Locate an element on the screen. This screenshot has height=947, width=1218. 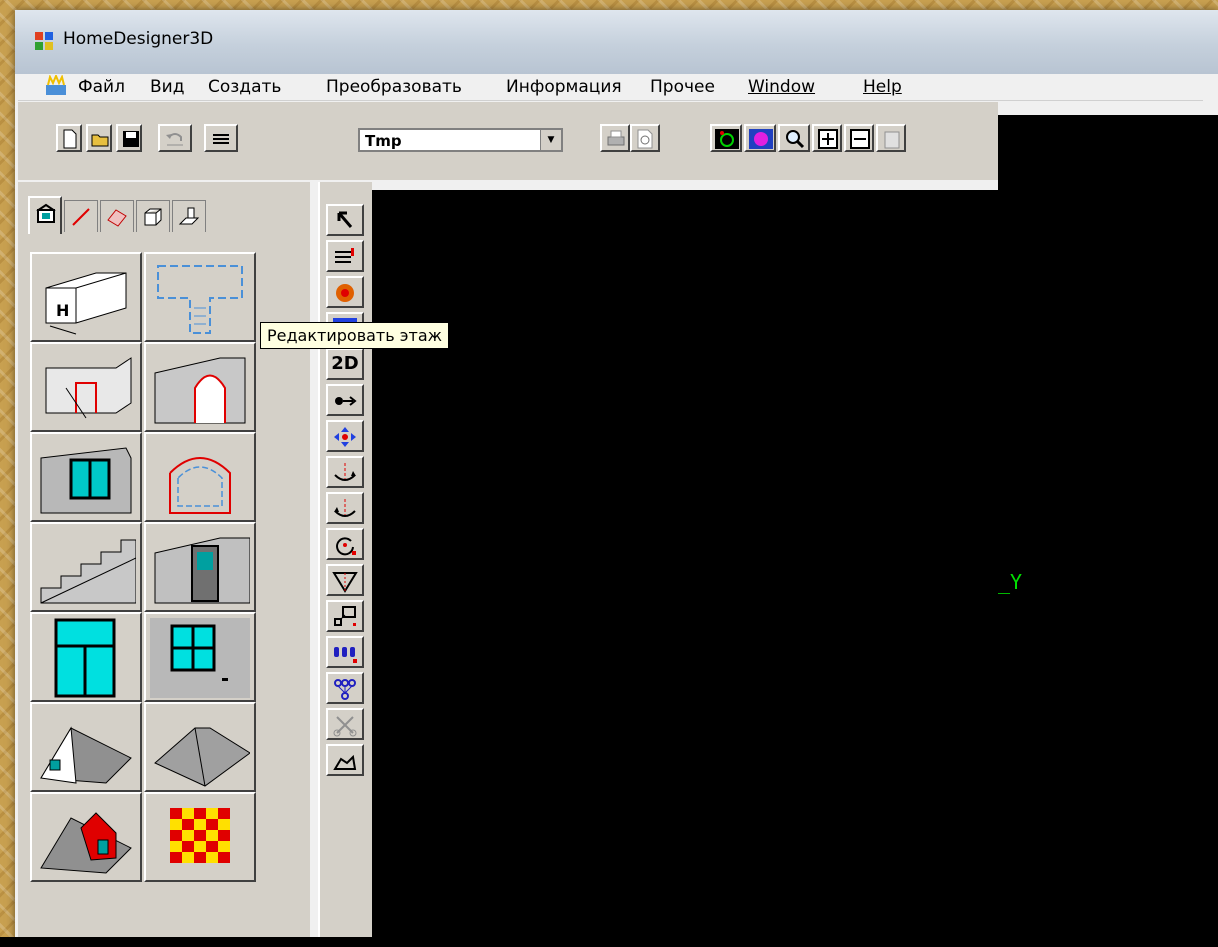
furniture-tab-icon is located at coordinates (189, 216).